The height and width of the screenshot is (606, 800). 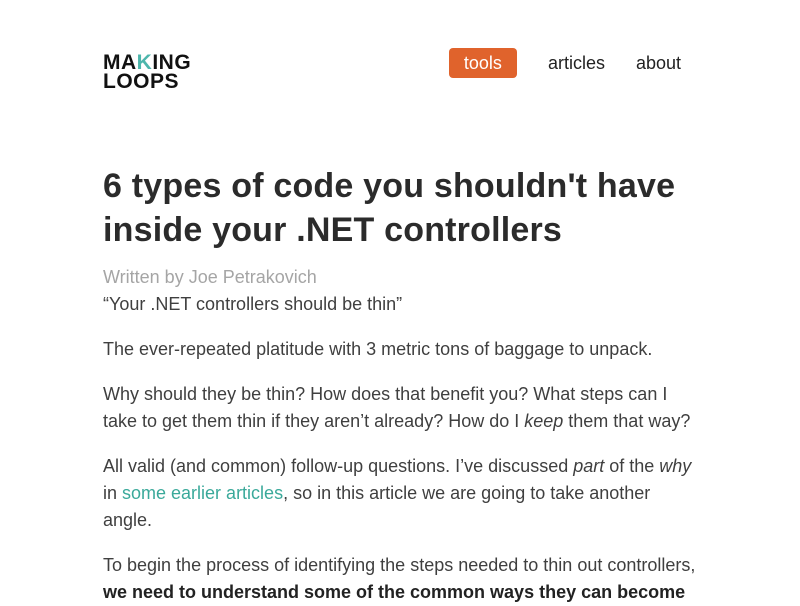 What do you see at coordinates (544, 421) in the screenshot?
I see `paragraph-2-emphasis: keep` at bounding box center [544, 421].